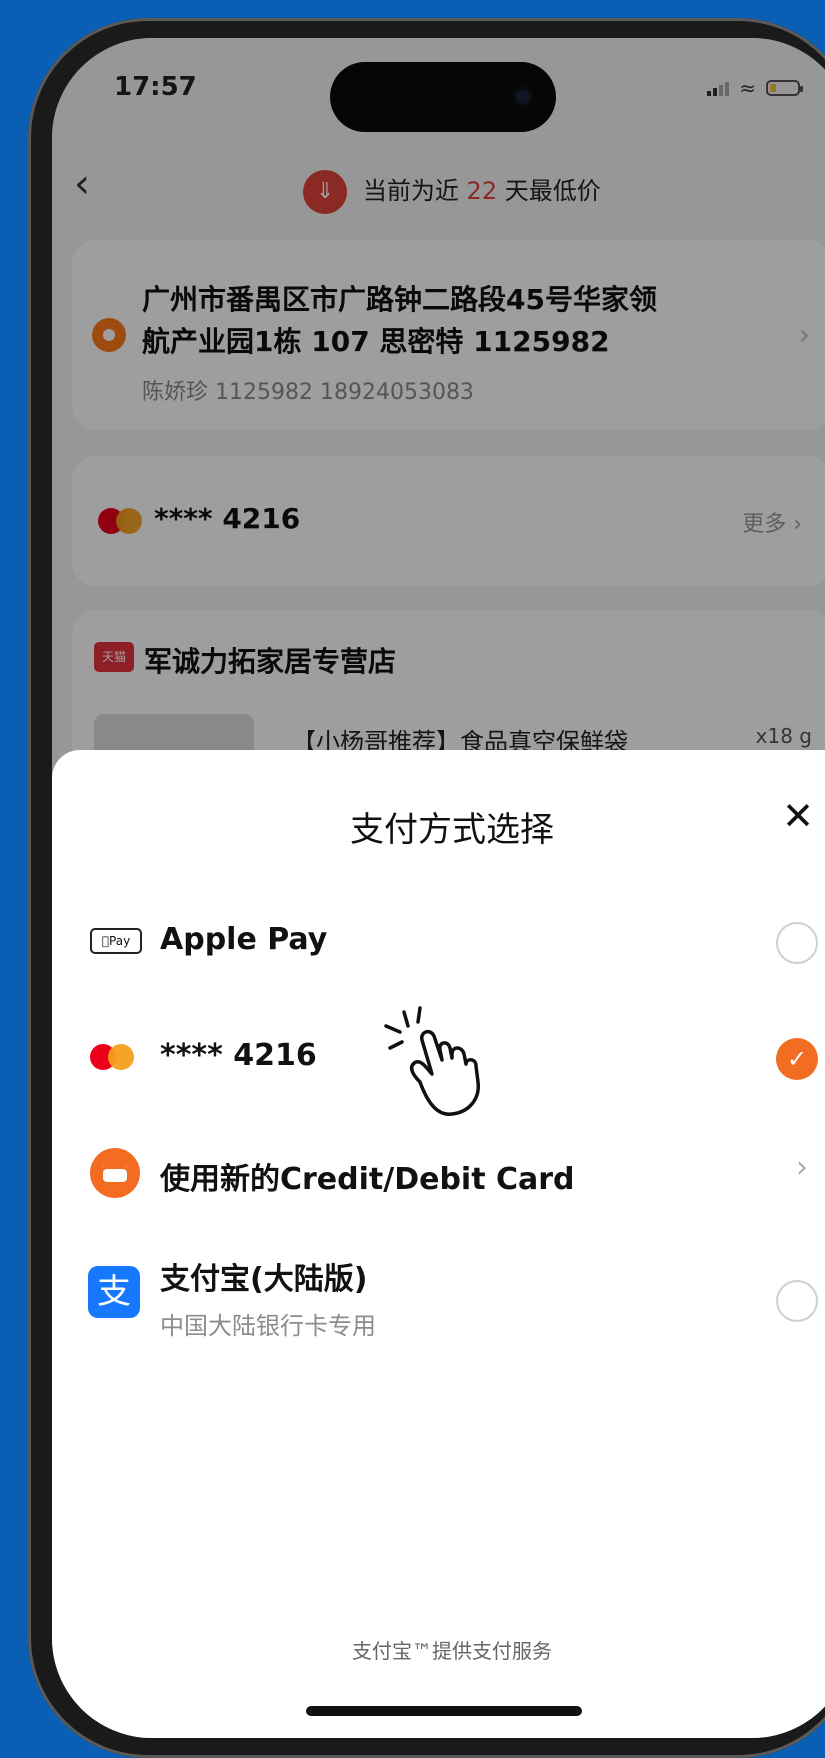 The image size is (825, 1758). What do you see at coordinates (798, 816) in the screenshot?
I see `close-icon: ✕` at bounding box center [798, 816].